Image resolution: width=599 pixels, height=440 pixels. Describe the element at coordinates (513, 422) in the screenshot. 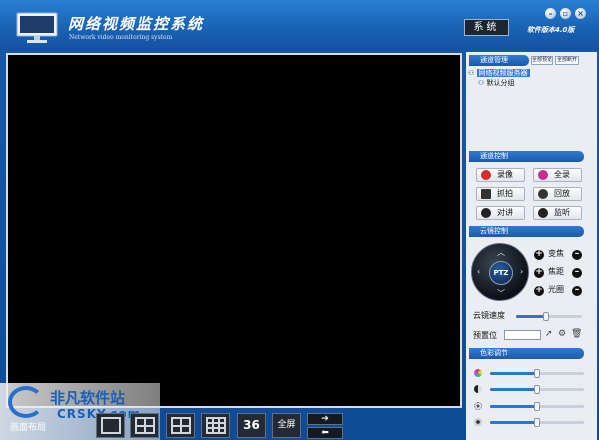

I see `saturation-fill` at that location.